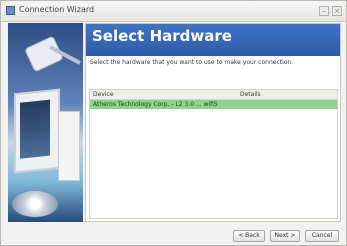 This screenshot has width=347, height=246. I want to click on title-bar: Connection Wizard – ×, so click(173, 11).